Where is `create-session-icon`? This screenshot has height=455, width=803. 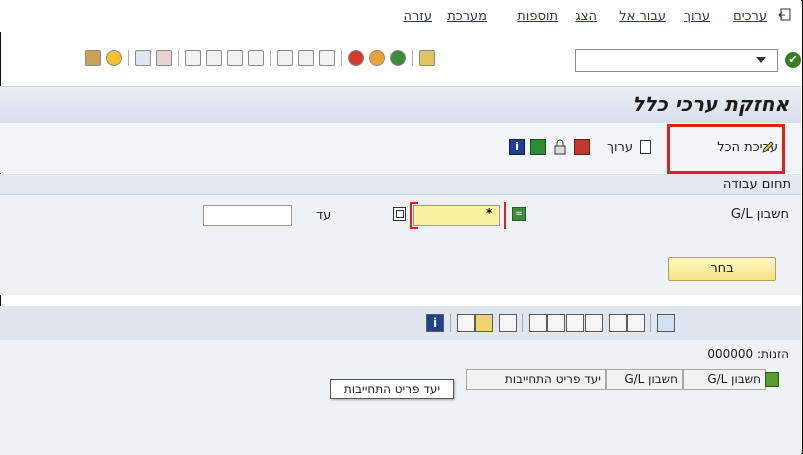
create-session-icon is located at coordinates (143, 58).